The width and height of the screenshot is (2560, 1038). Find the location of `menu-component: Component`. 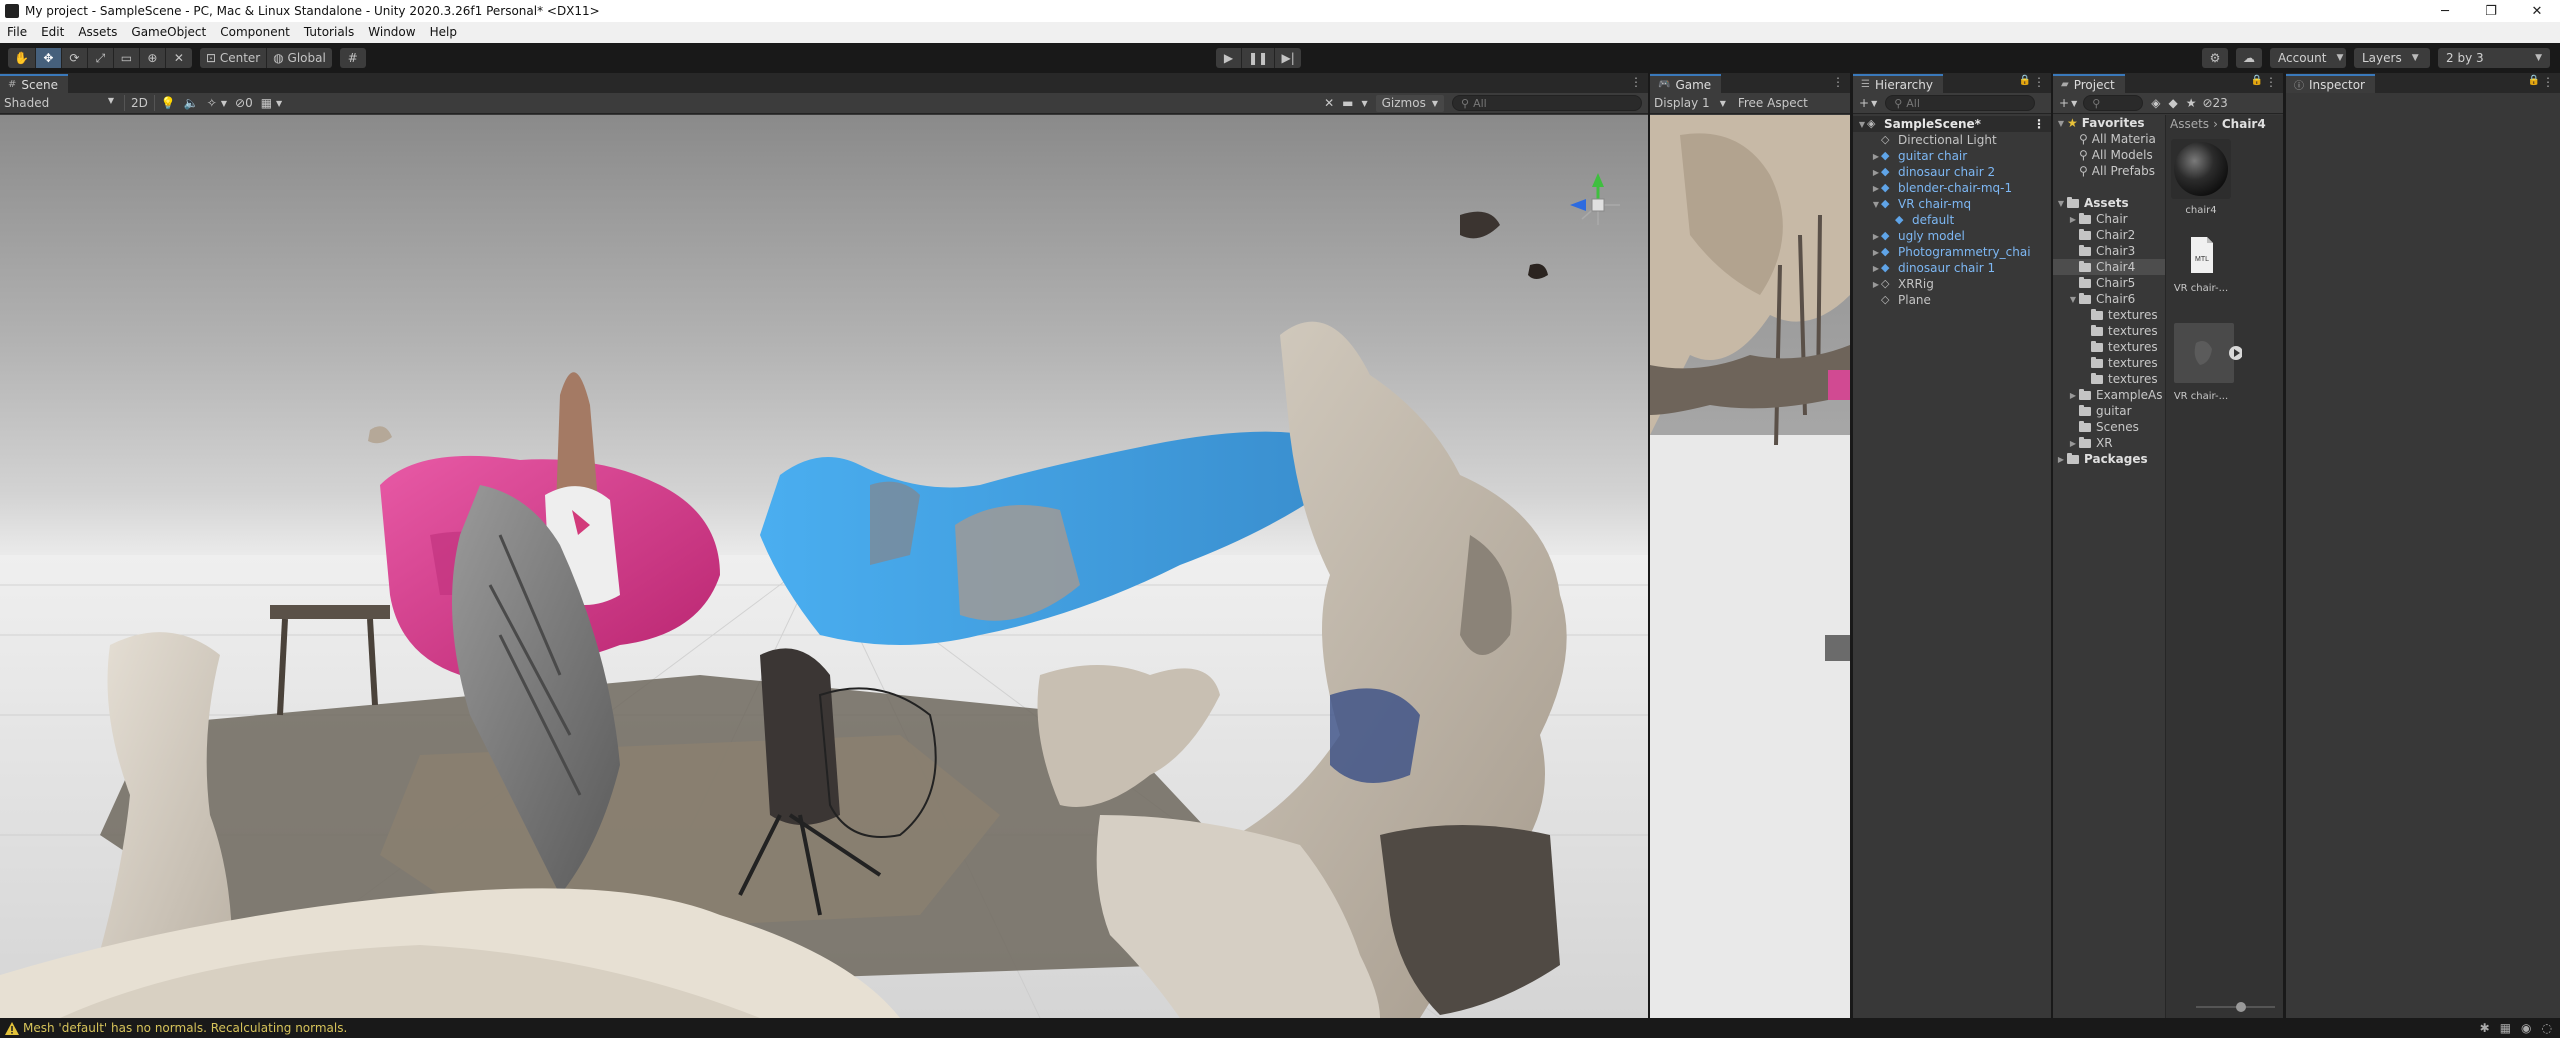

menu-component: Component is located at coordinates (255, 32).